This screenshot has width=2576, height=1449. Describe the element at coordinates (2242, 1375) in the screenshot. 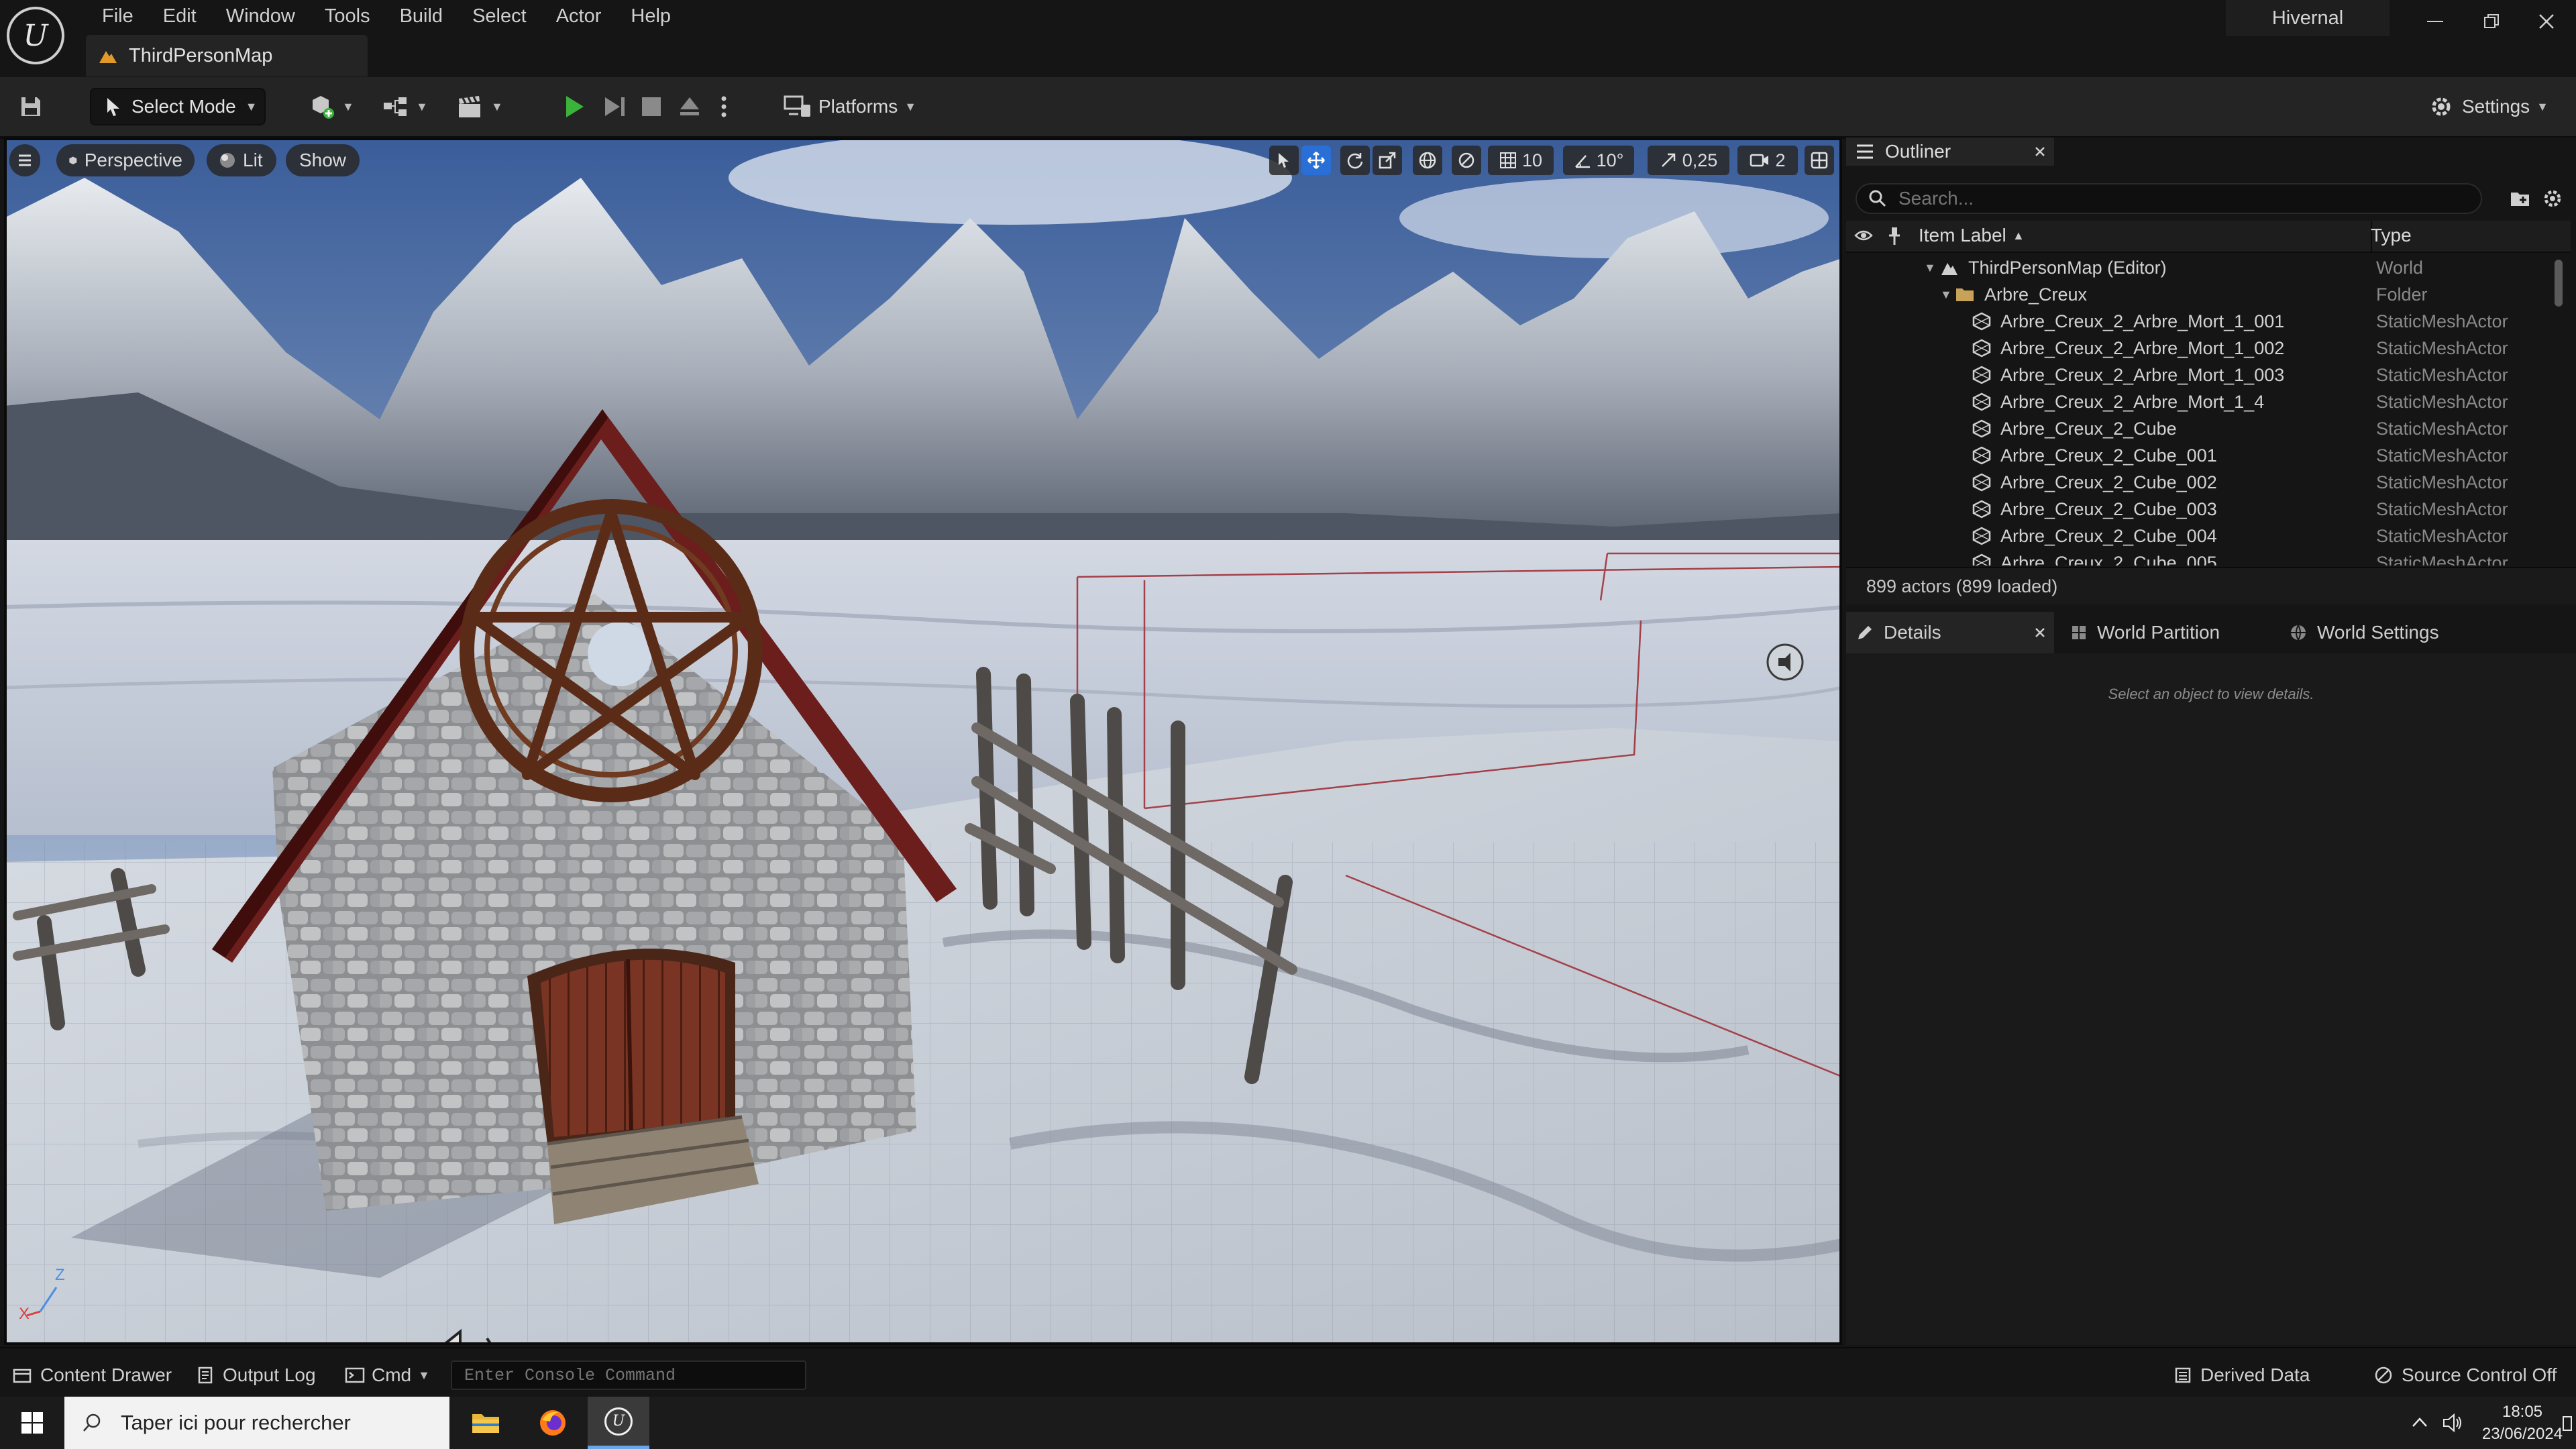

I see `derived-data-button: Derived Data` at that location.